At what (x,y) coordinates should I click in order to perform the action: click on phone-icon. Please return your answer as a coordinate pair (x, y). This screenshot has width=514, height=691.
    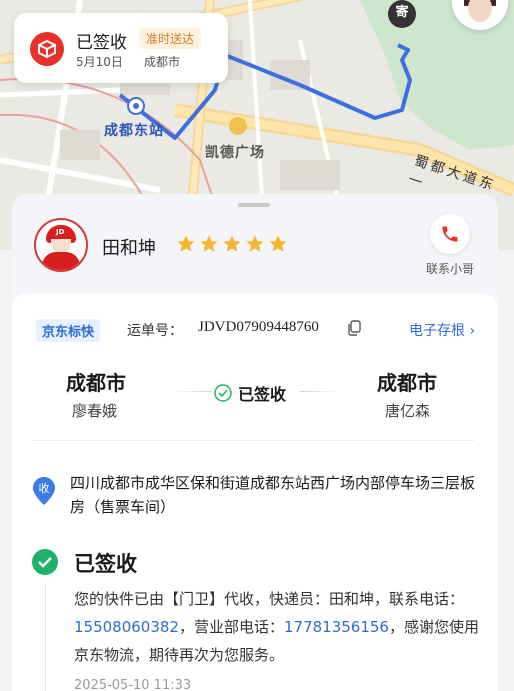
    Looking at the image, I should click on (450, 234).